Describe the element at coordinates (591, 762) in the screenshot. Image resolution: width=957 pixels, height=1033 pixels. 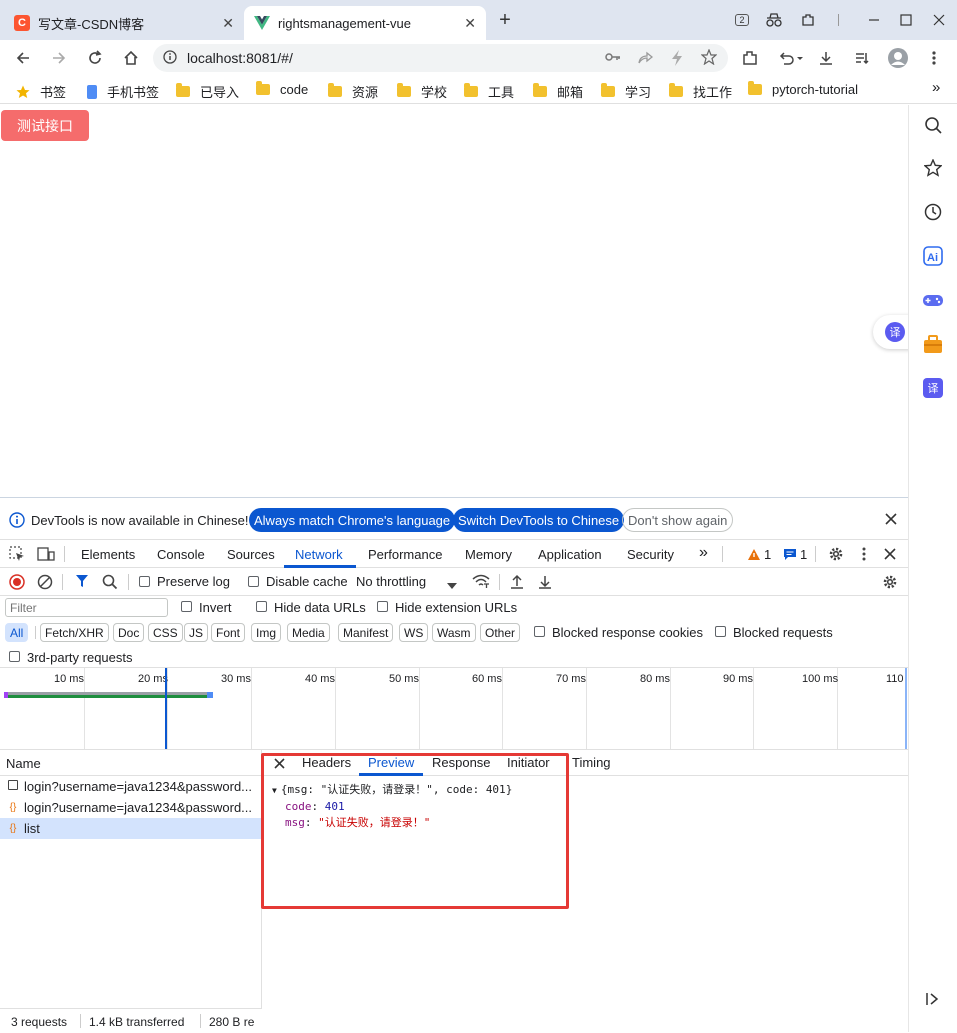
I see `detail-tab-timing: Timing` at that location.